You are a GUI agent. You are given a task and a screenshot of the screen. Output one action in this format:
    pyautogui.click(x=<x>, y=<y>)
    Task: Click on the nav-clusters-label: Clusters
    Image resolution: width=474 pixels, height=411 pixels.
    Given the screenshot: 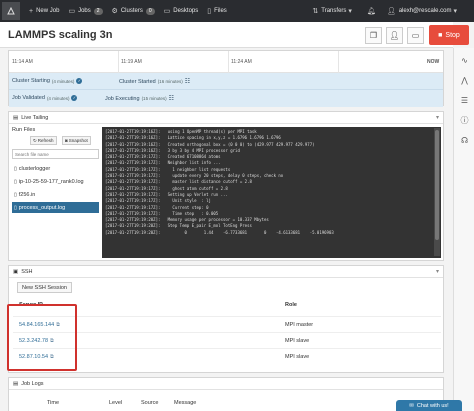 What is the action you would take?
    pyautogui.click(x=131, y=11)
    